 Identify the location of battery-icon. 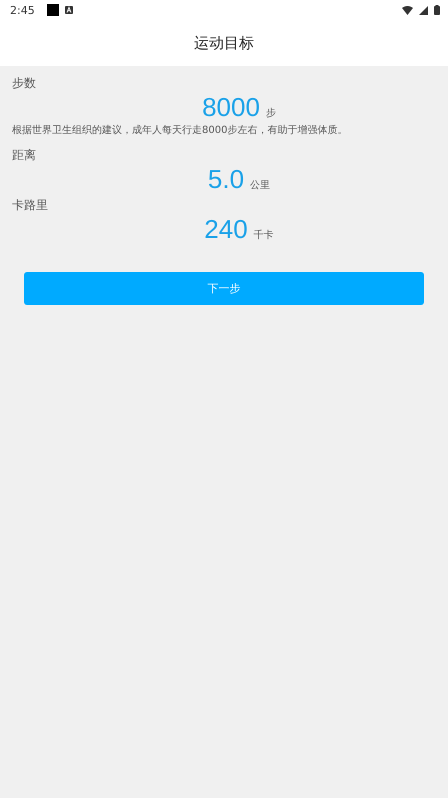
(437, 10).